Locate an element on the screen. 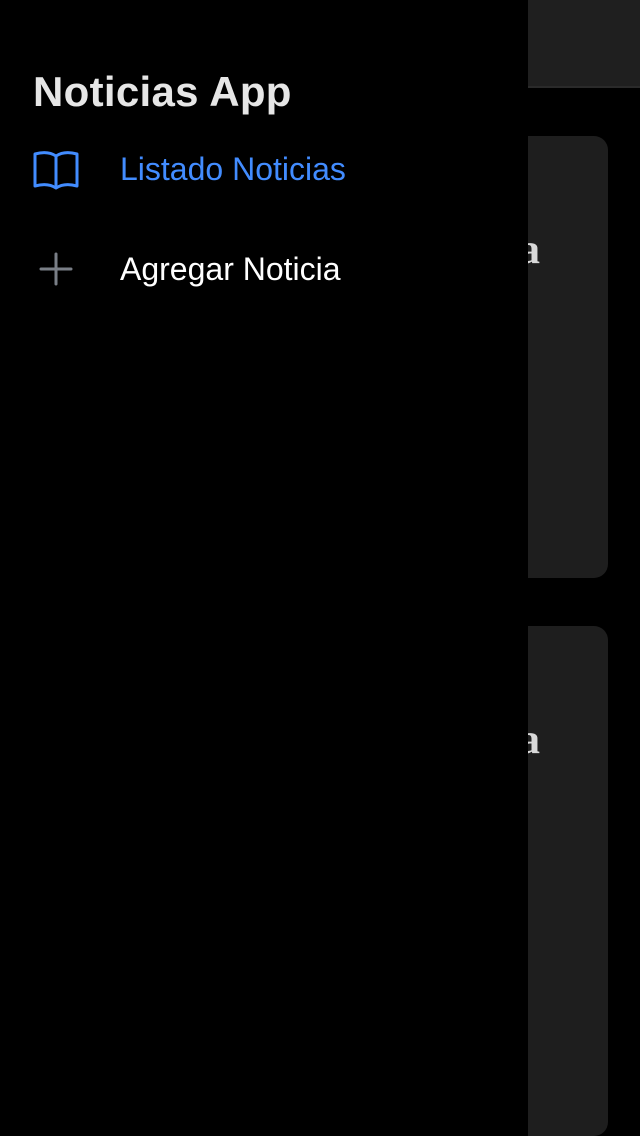  menu-item-label: Listado Noticias is located at coordinates (233, 168).